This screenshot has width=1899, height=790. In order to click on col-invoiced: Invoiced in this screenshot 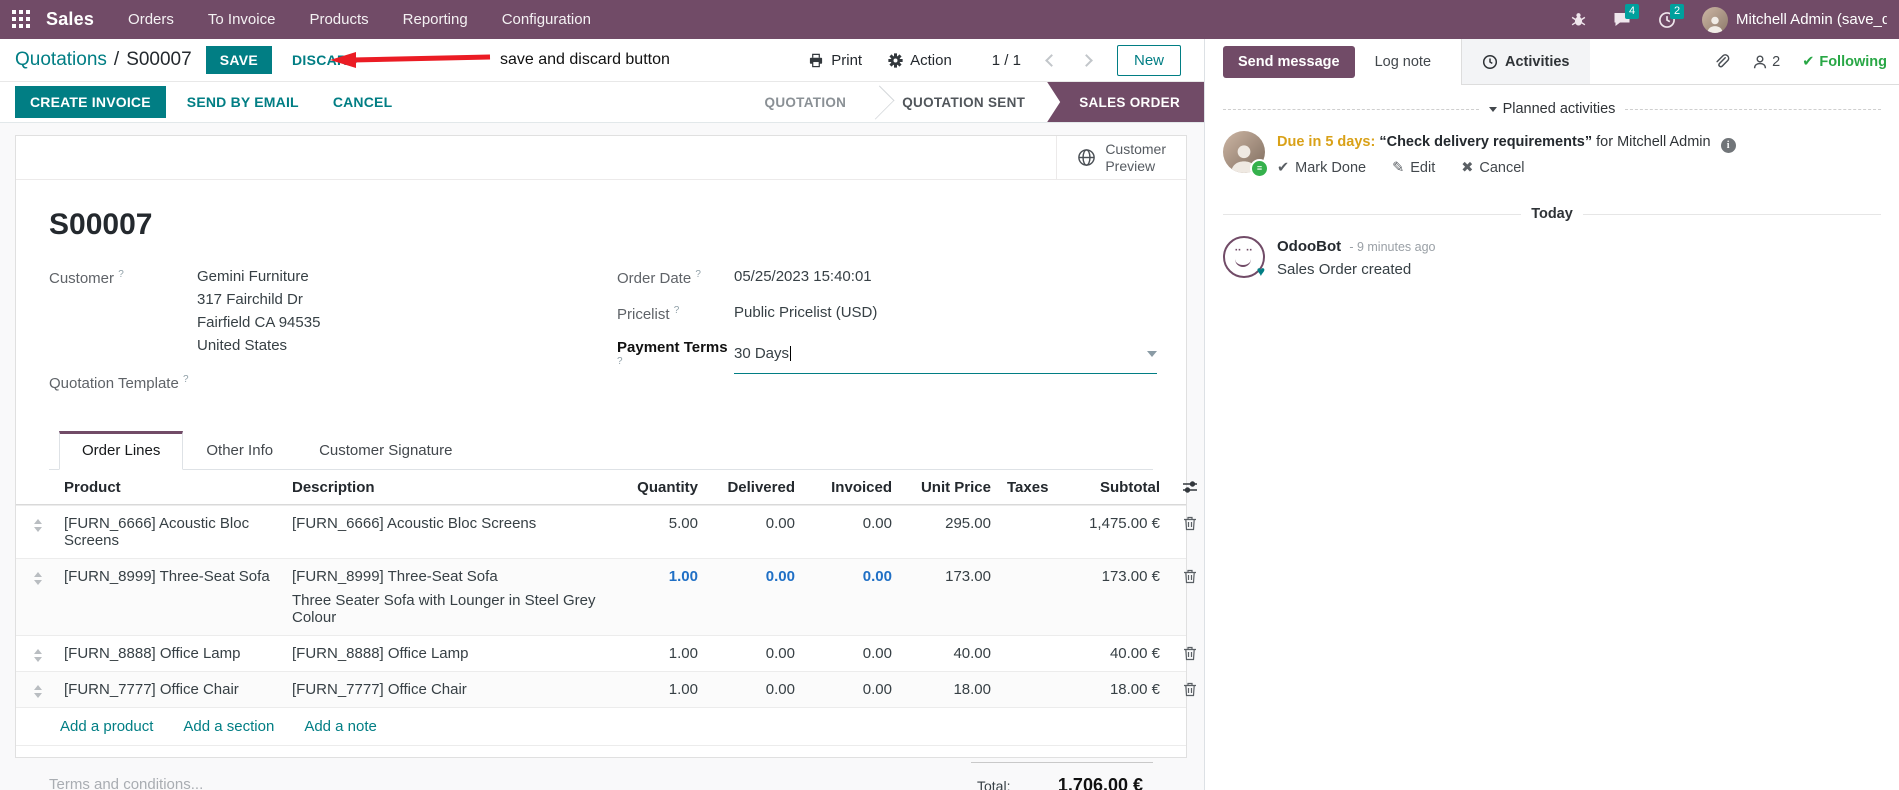, I will do `click(847, 487)`.